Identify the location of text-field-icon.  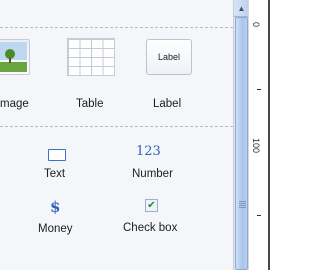
(57, 155).